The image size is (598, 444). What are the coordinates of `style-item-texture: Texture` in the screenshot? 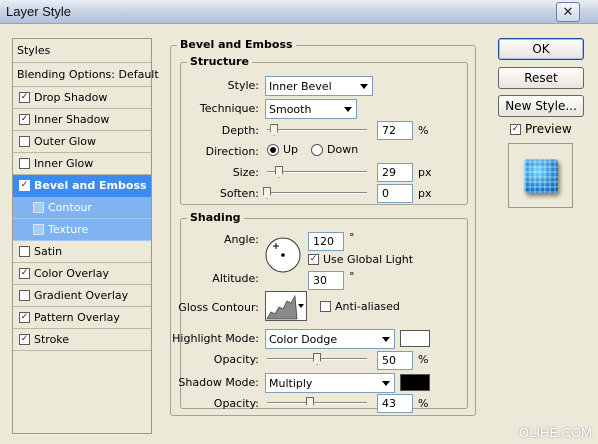 It's located at (82, 230).